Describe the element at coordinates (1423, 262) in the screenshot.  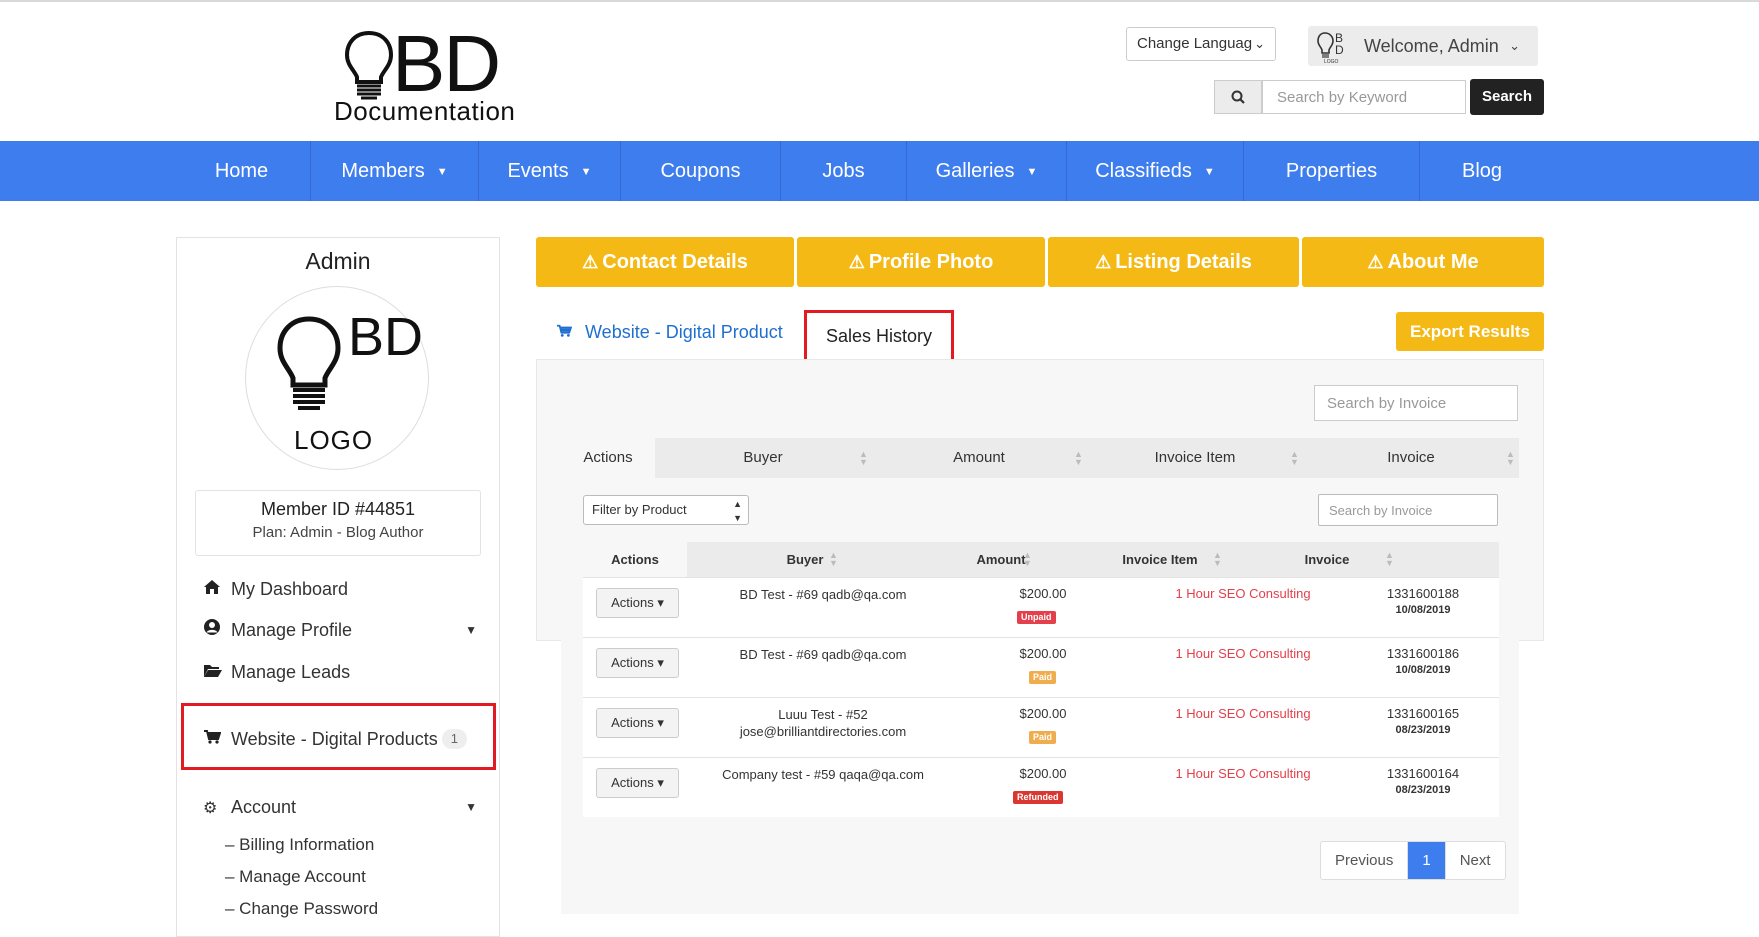
I see `about-me-button: ⚠ About Me` at that location.